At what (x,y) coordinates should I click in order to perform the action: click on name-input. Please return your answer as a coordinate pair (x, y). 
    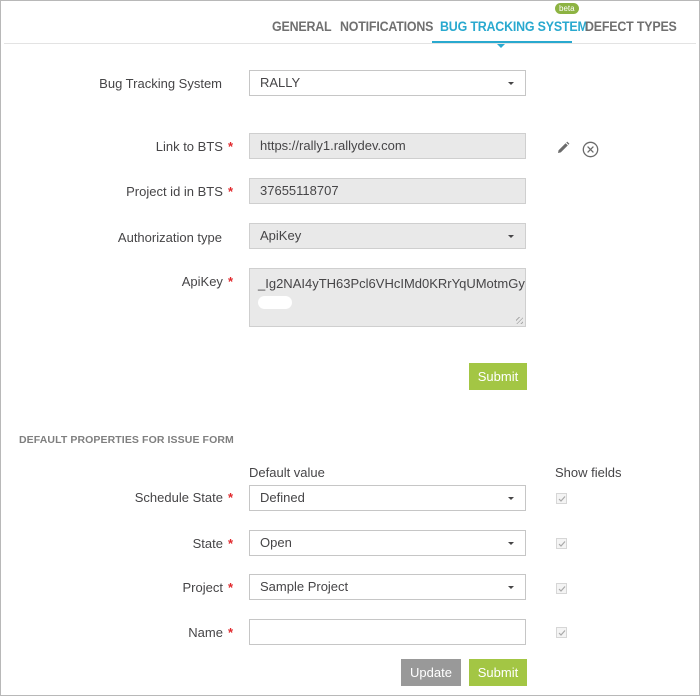
    Looking at the image, I should click on (387, 632).